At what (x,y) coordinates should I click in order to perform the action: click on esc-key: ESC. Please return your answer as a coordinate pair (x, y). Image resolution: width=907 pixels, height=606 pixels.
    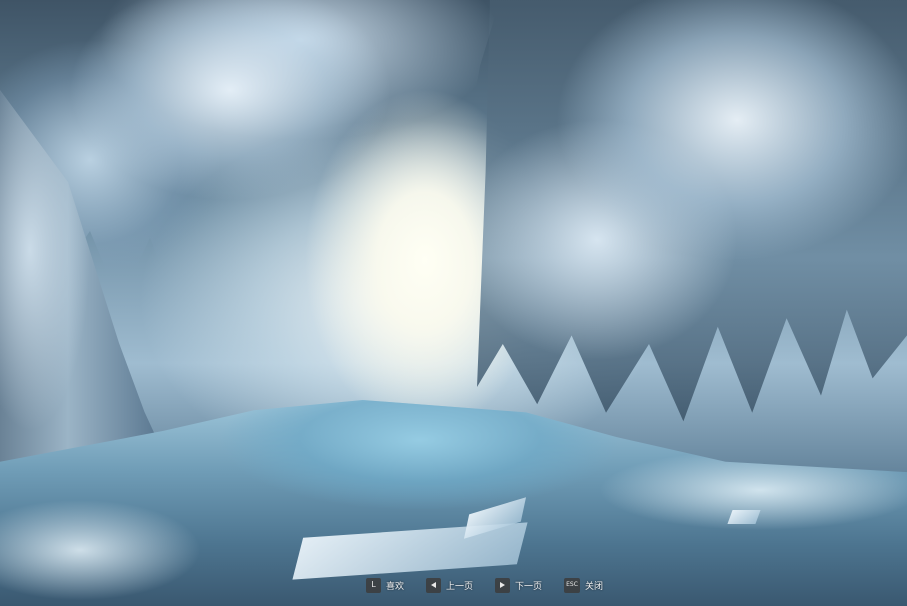
    Looking at the image, I should click on (572, 585).